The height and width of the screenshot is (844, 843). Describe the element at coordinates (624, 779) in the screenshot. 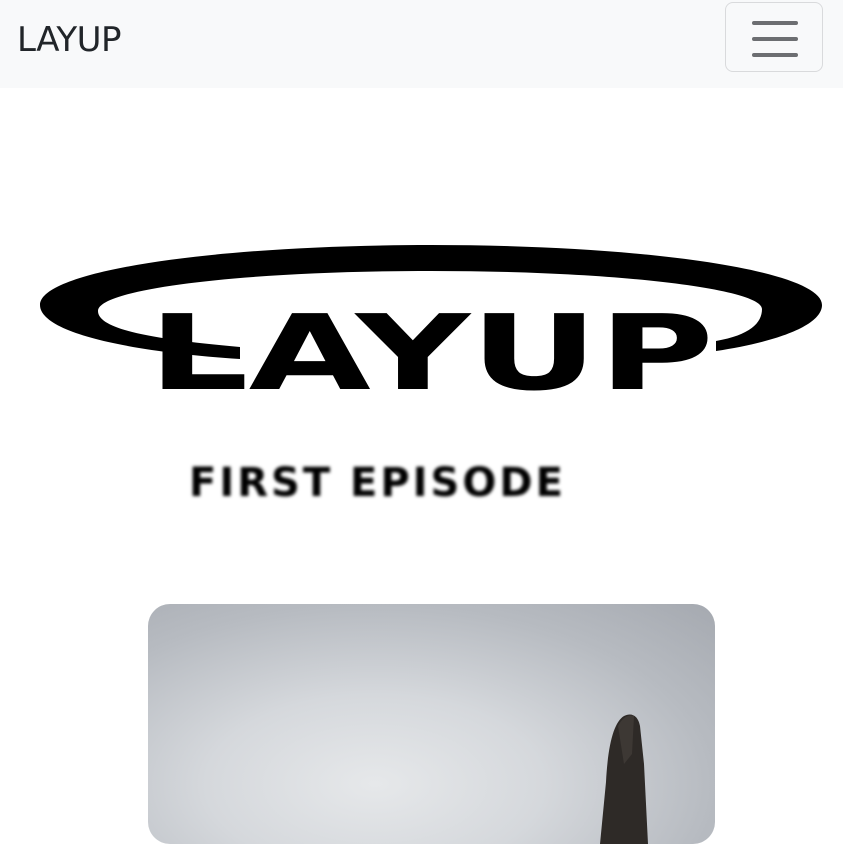

I see `sculpture-photo` at that location.